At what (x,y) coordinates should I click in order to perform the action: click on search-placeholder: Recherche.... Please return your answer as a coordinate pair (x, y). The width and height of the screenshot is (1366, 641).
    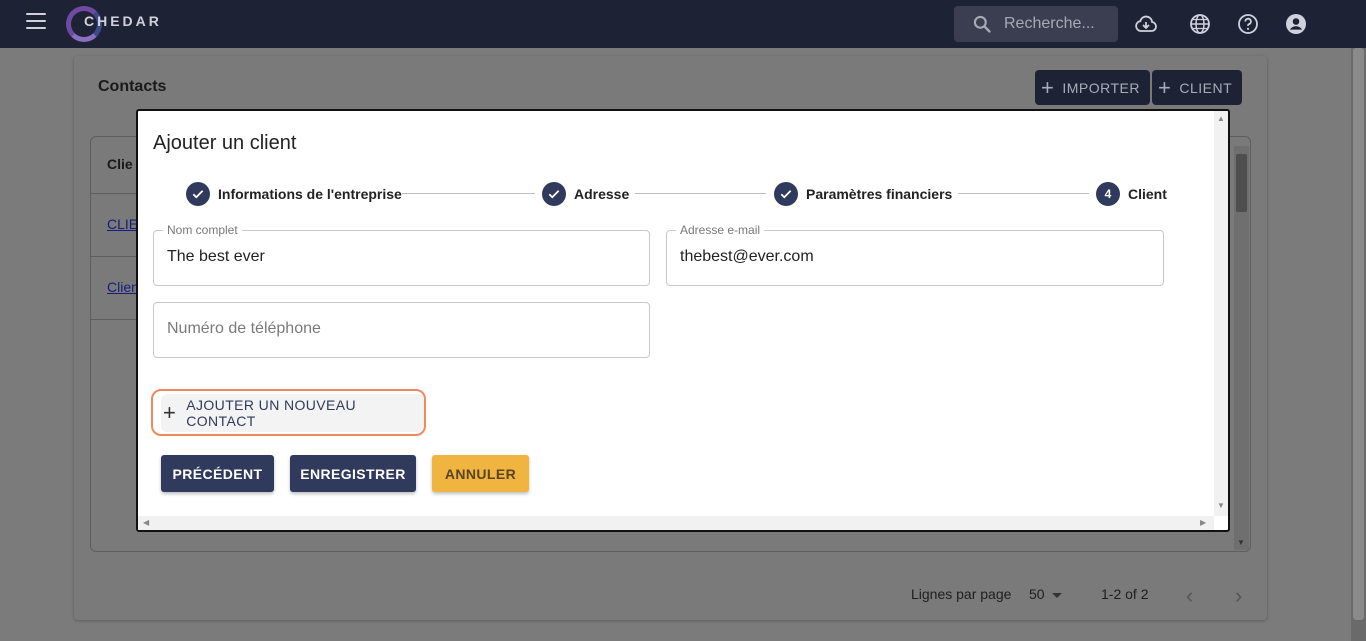
    Looking at the image, I should click on (1049, 23).